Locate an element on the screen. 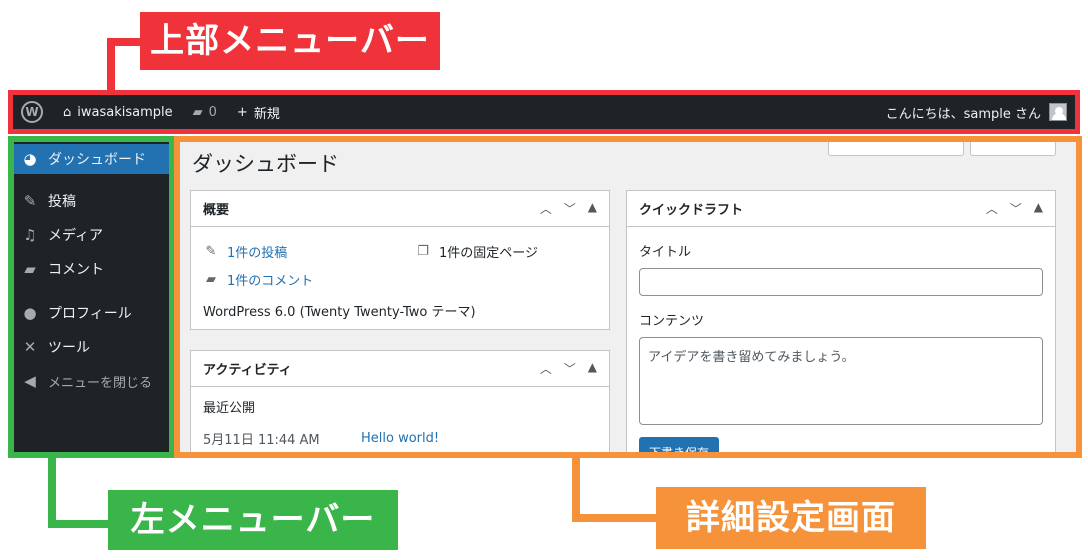  sidebar-item-label: ツール is located at coordinates (69, 348).